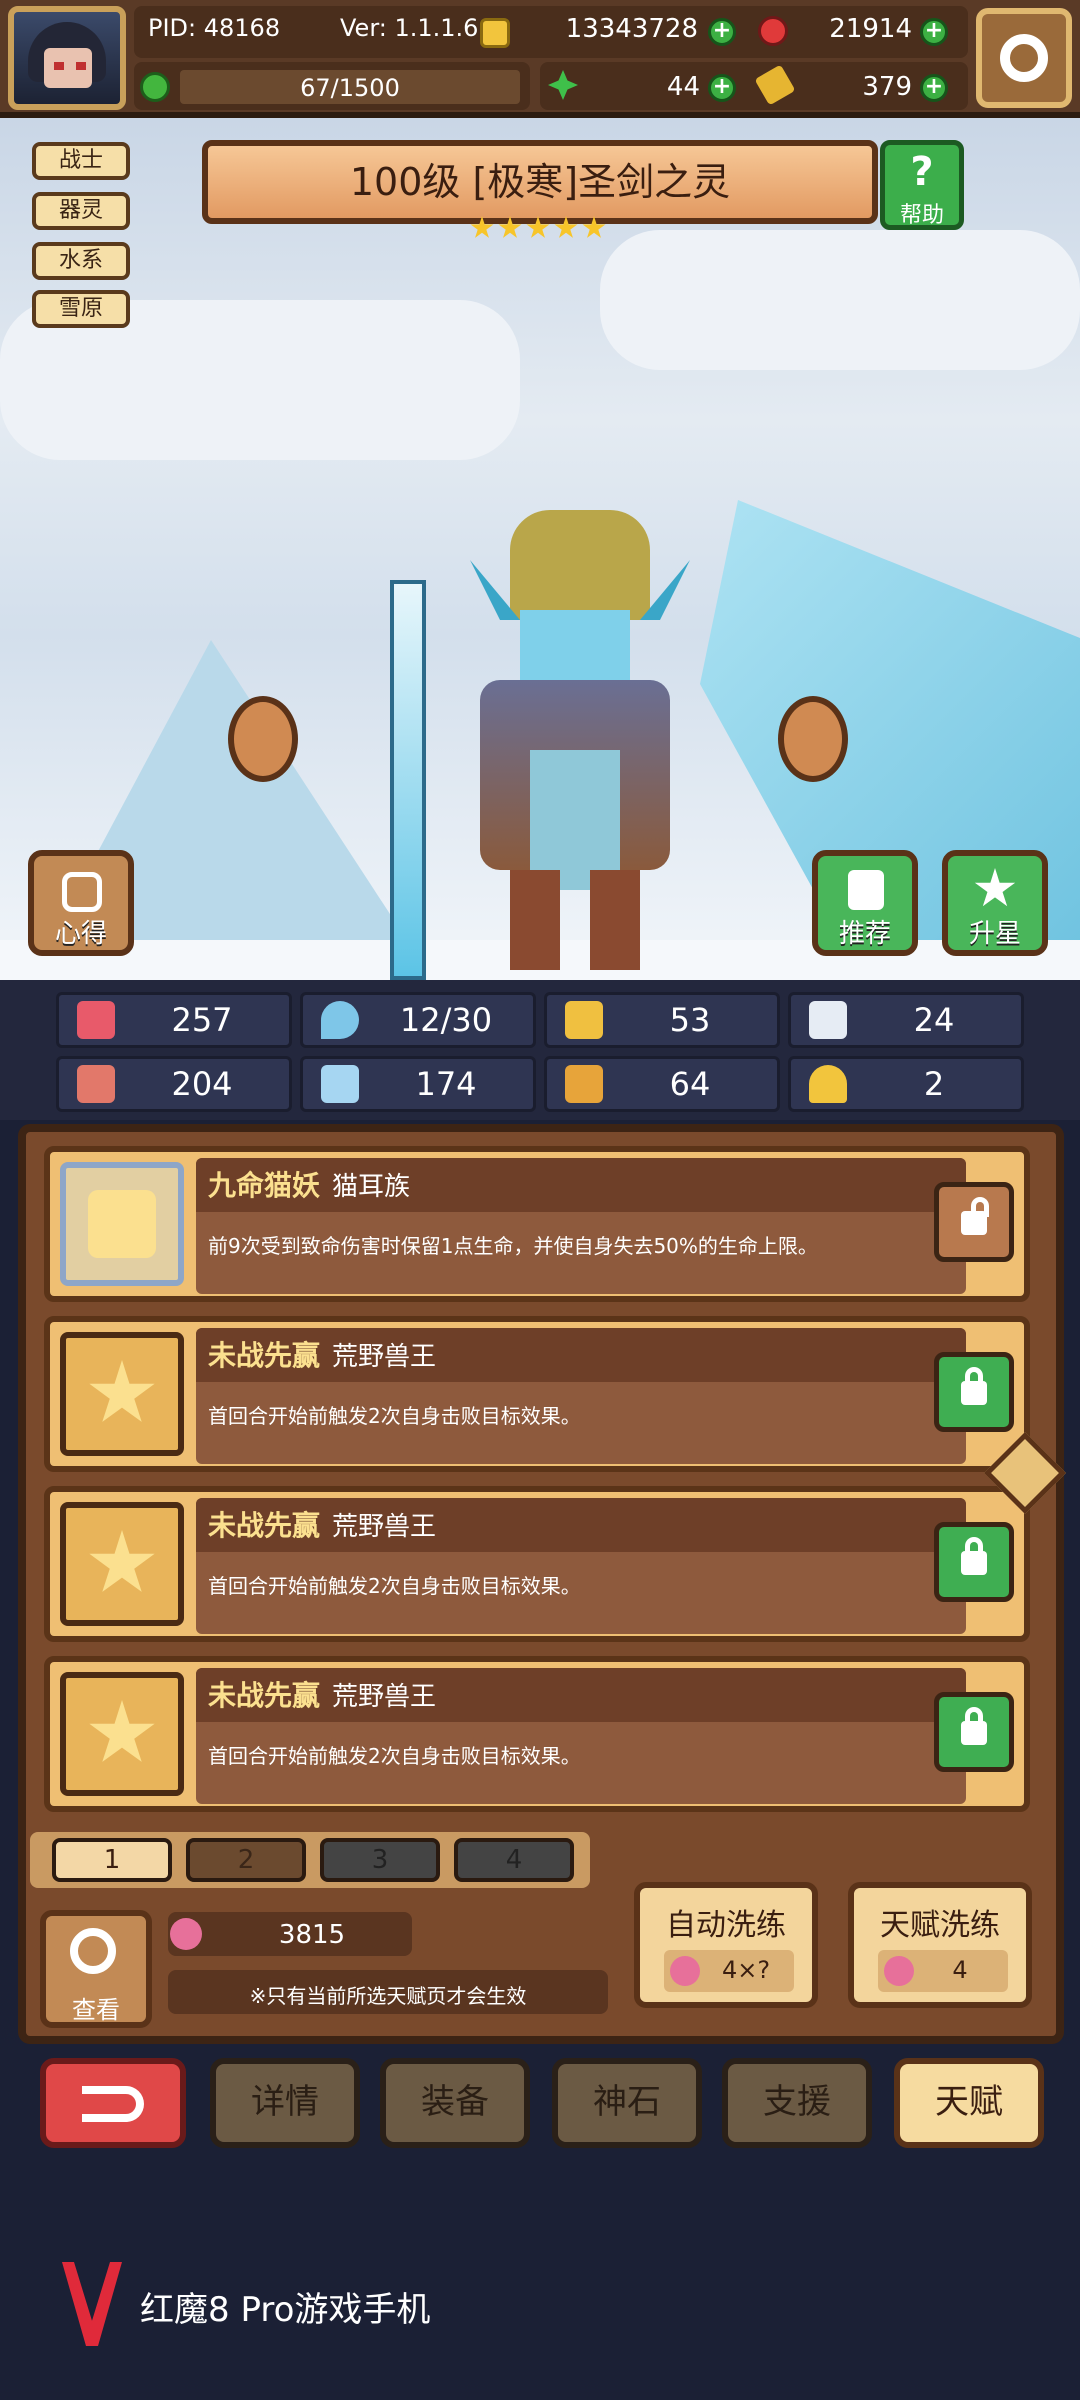  Describe the element at coordinates (627, 2103) in the screenshot. I see `nav-godstone: 神石` at that location.